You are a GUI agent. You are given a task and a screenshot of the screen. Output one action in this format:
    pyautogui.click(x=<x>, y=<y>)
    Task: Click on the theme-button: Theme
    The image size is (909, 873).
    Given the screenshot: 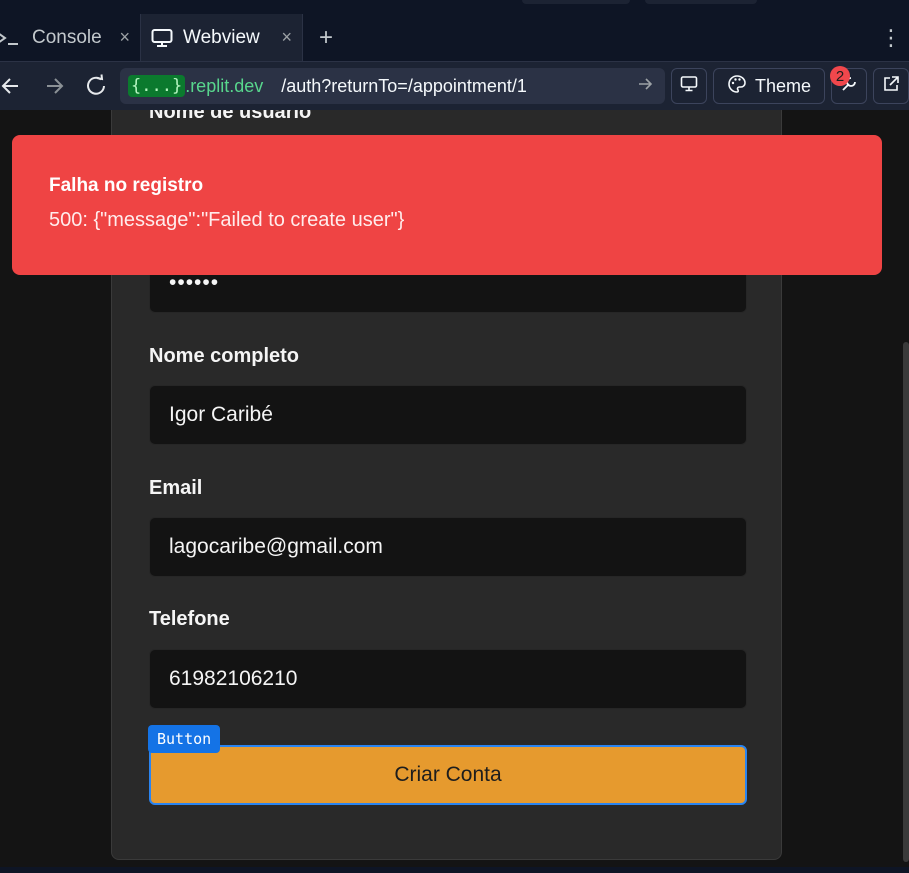 What is the action you would take?
    pyautogui.click(x=769, y=86)
    